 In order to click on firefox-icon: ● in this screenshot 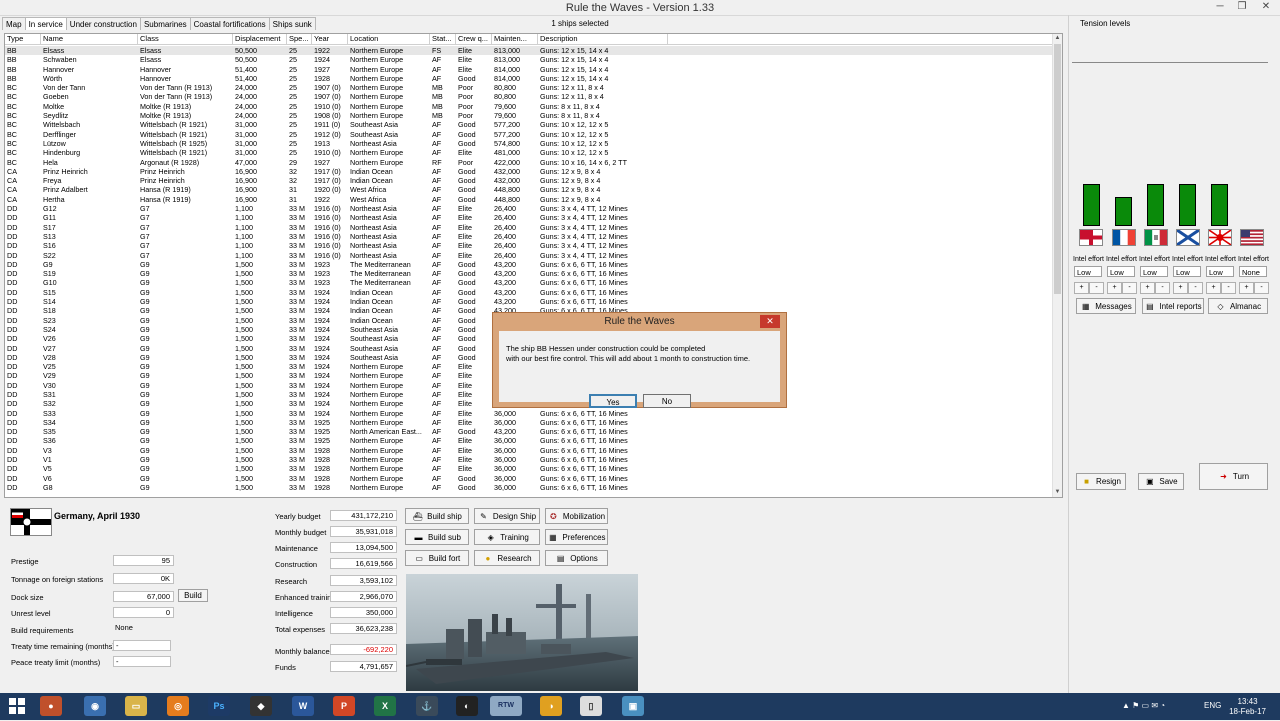, I will do `click(51, 706)`.